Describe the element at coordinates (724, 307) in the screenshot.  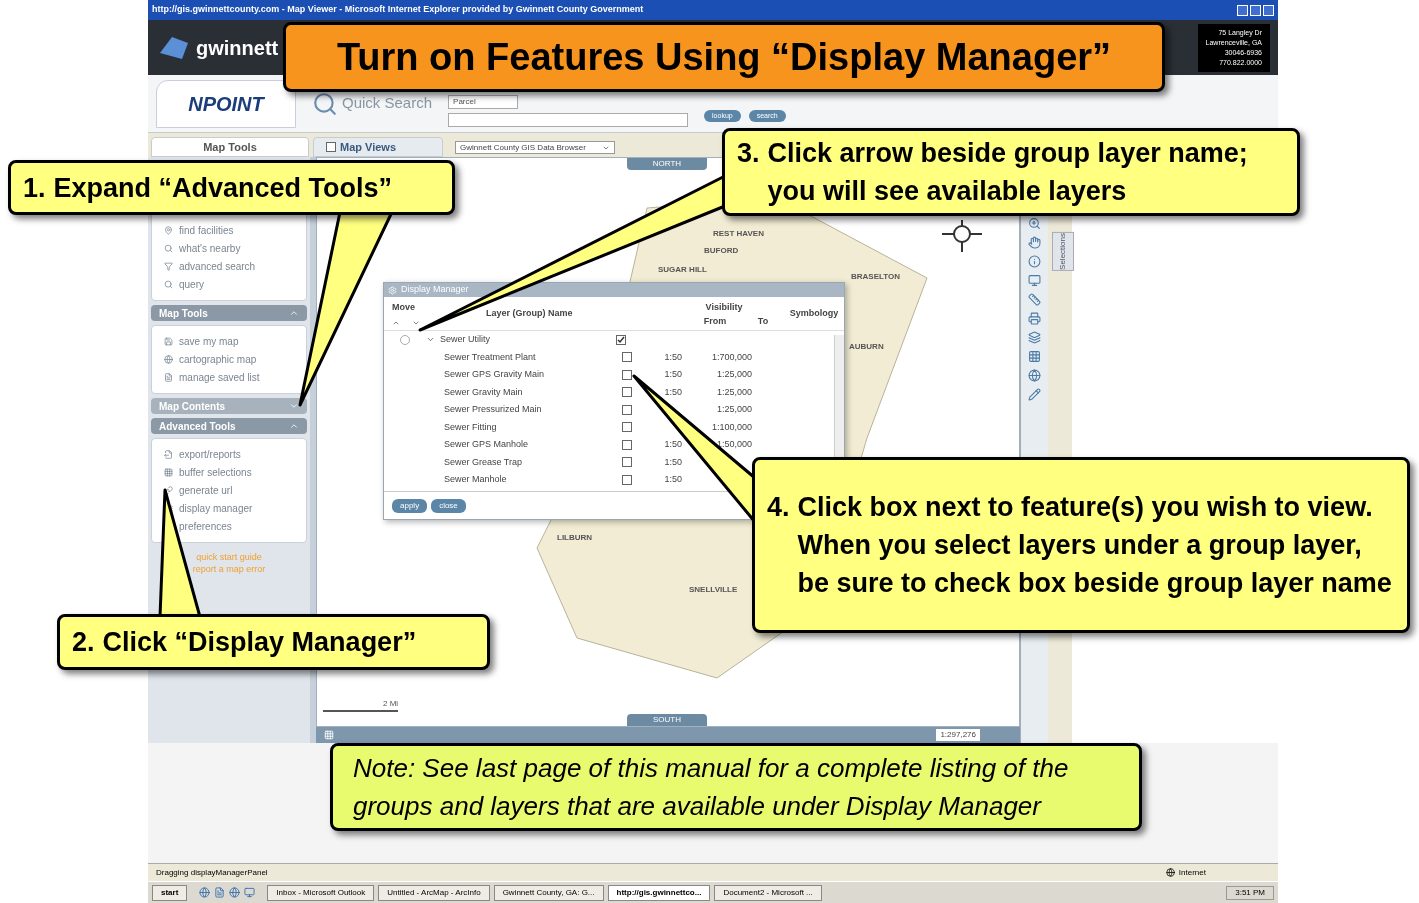
I see `column-header: Visibility` at that location.